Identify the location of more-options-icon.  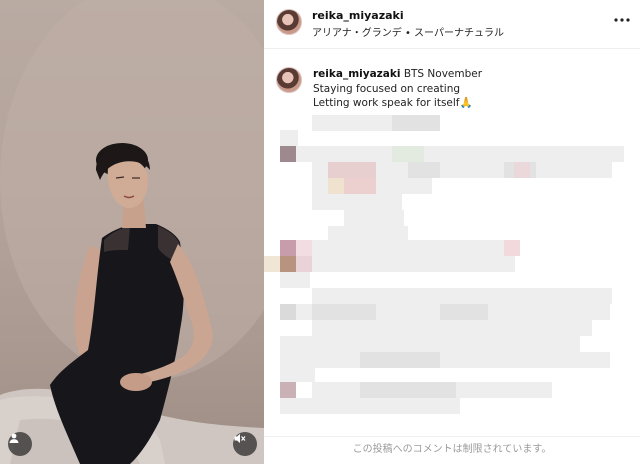
(622, 20).